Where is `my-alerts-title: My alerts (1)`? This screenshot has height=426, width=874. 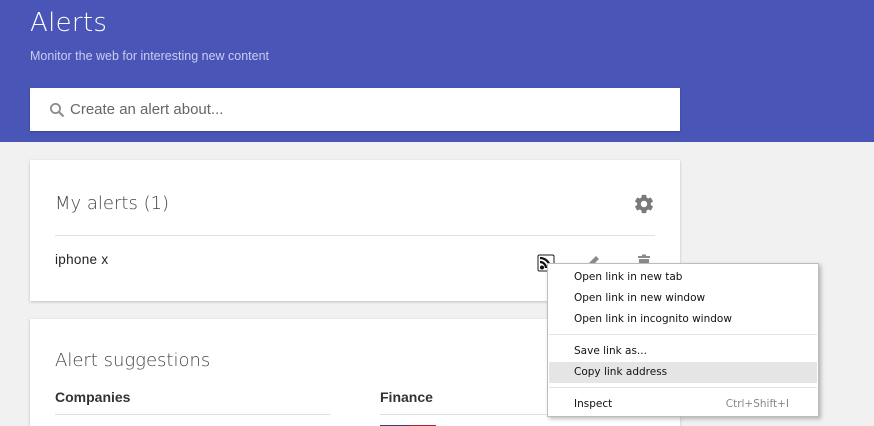 my-alerts-title: My alerts (1) is located at coordinates (112, 203).